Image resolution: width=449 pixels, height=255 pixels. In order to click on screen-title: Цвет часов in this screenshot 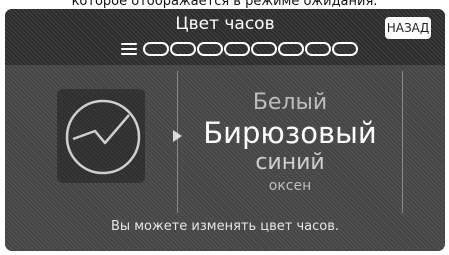, I will do `click(225, 24)`.